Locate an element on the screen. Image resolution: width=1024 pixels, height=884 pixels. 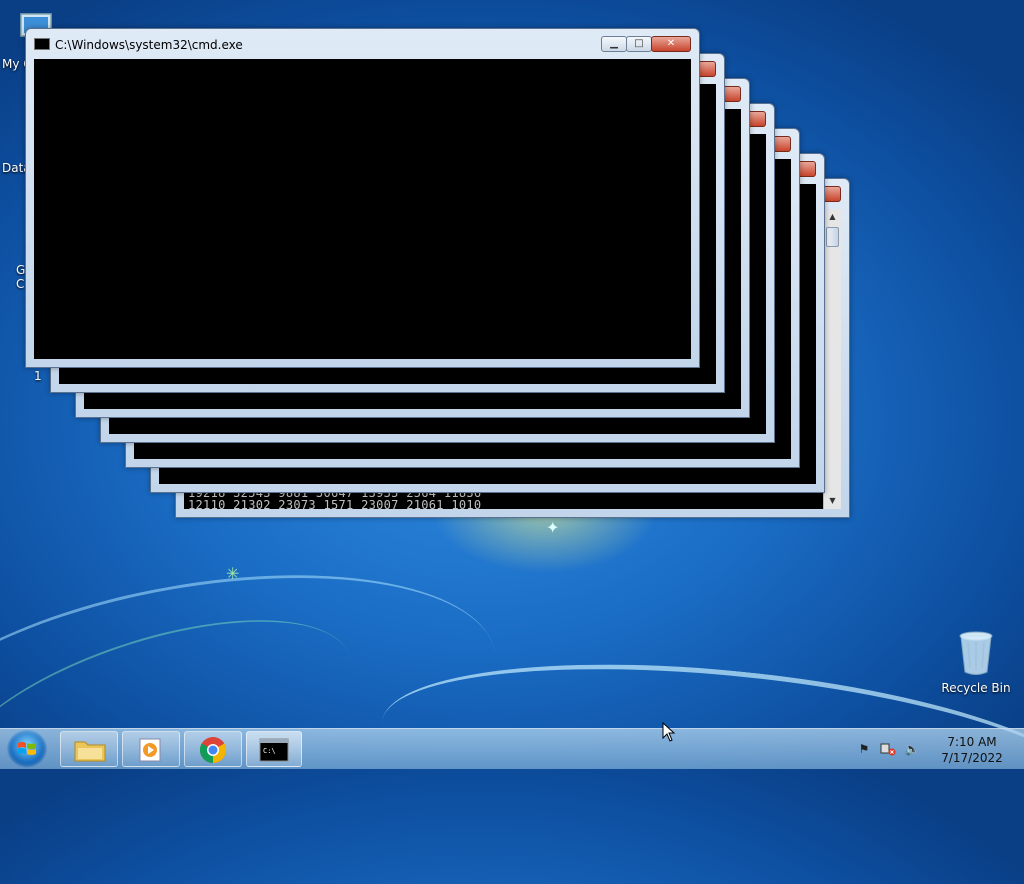
desktop-icon-recycle-bin: Recycle Bin is located at coordinates (976, 661).